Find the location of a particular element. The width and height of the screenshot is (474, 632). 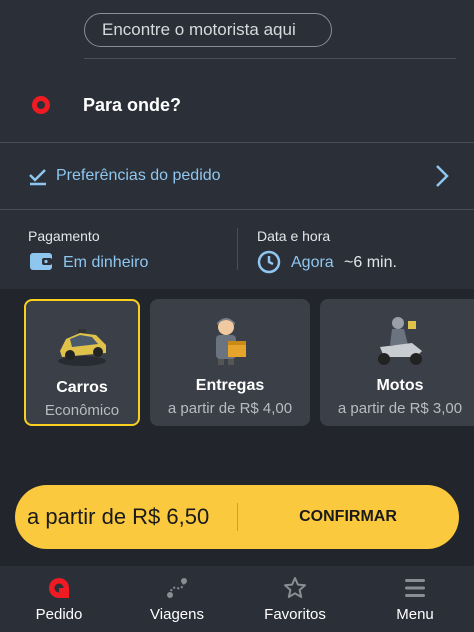

nav-label: Pedido is located at coordinates (59, 614).